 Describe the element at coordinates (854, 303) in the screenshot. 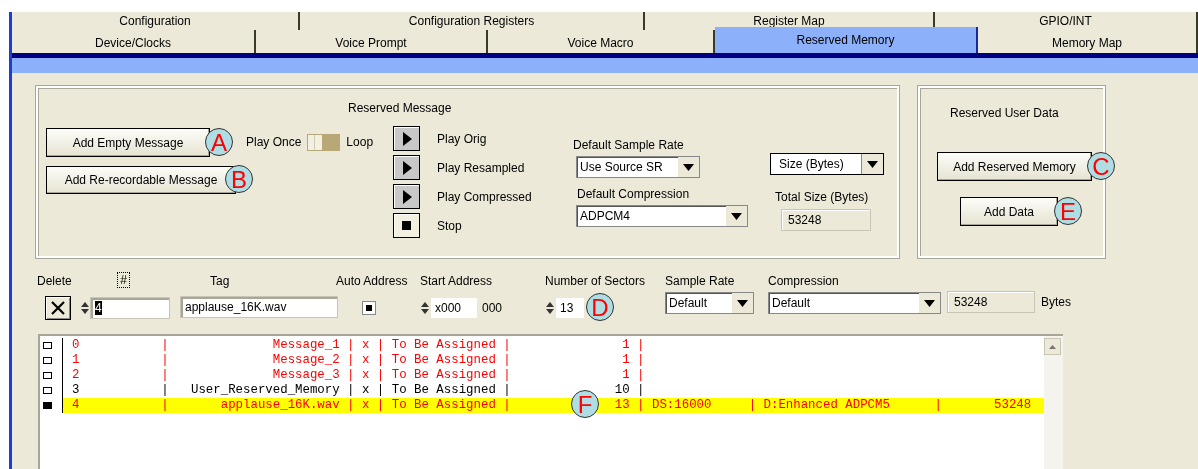

I see `compression-dropdown: Default` at that location.